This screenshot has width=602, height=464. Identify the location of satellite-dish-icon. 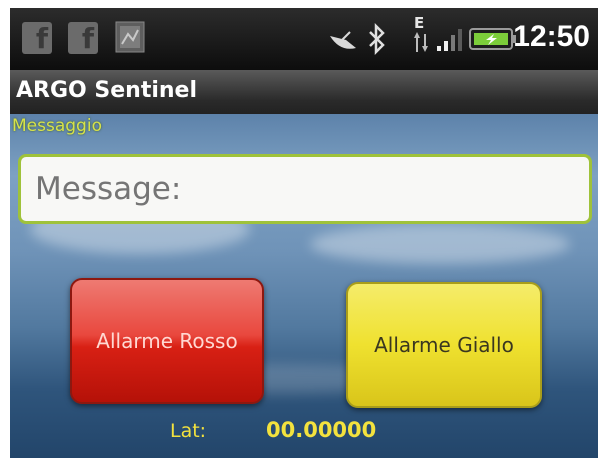
(343, 42).